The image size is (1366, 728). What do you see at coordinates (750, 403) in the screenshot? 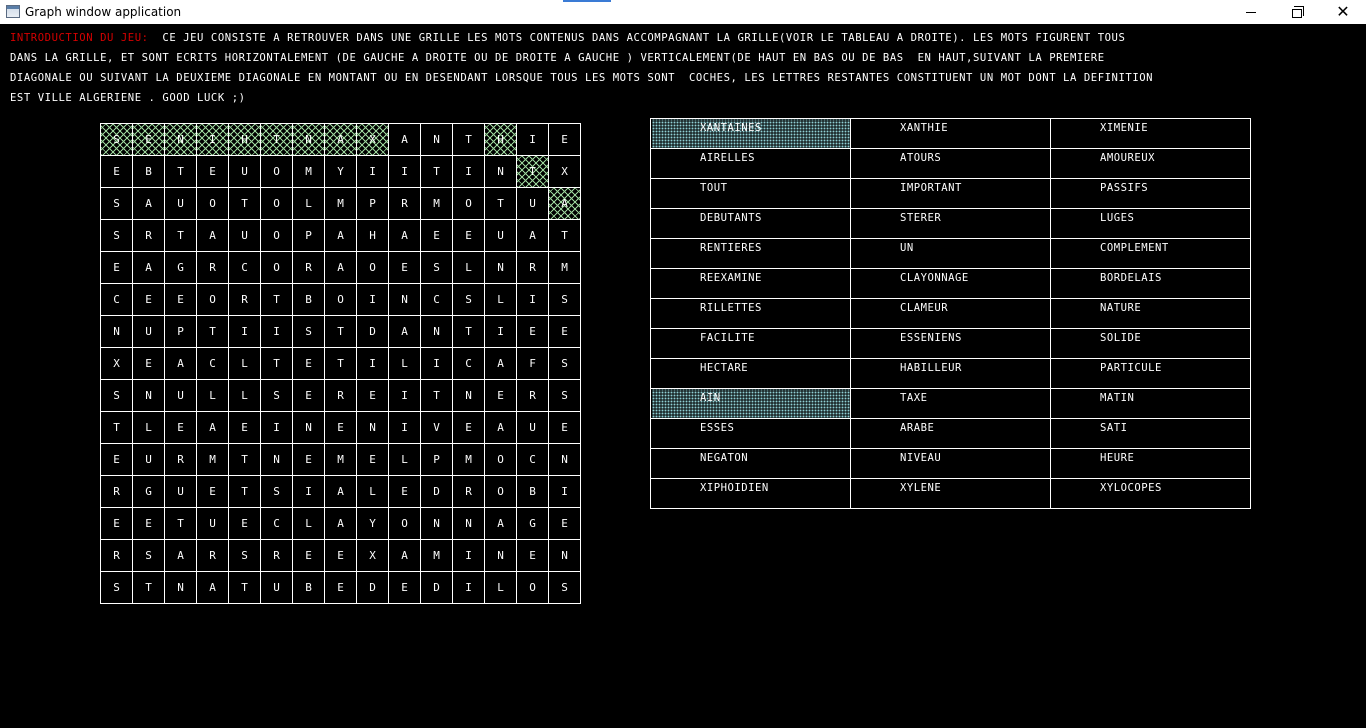
I see `word-cell: AIN` at bounding box center [750, 403].